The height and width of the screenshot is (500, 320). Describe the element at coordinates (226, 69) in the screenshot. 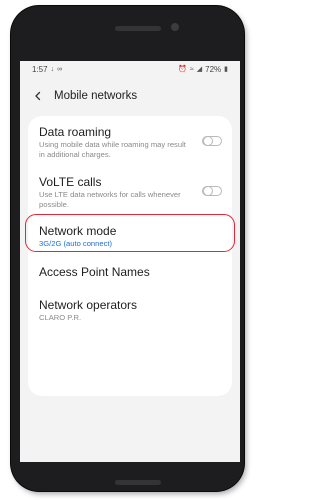

I see `battery-icon: ▮` at that location.